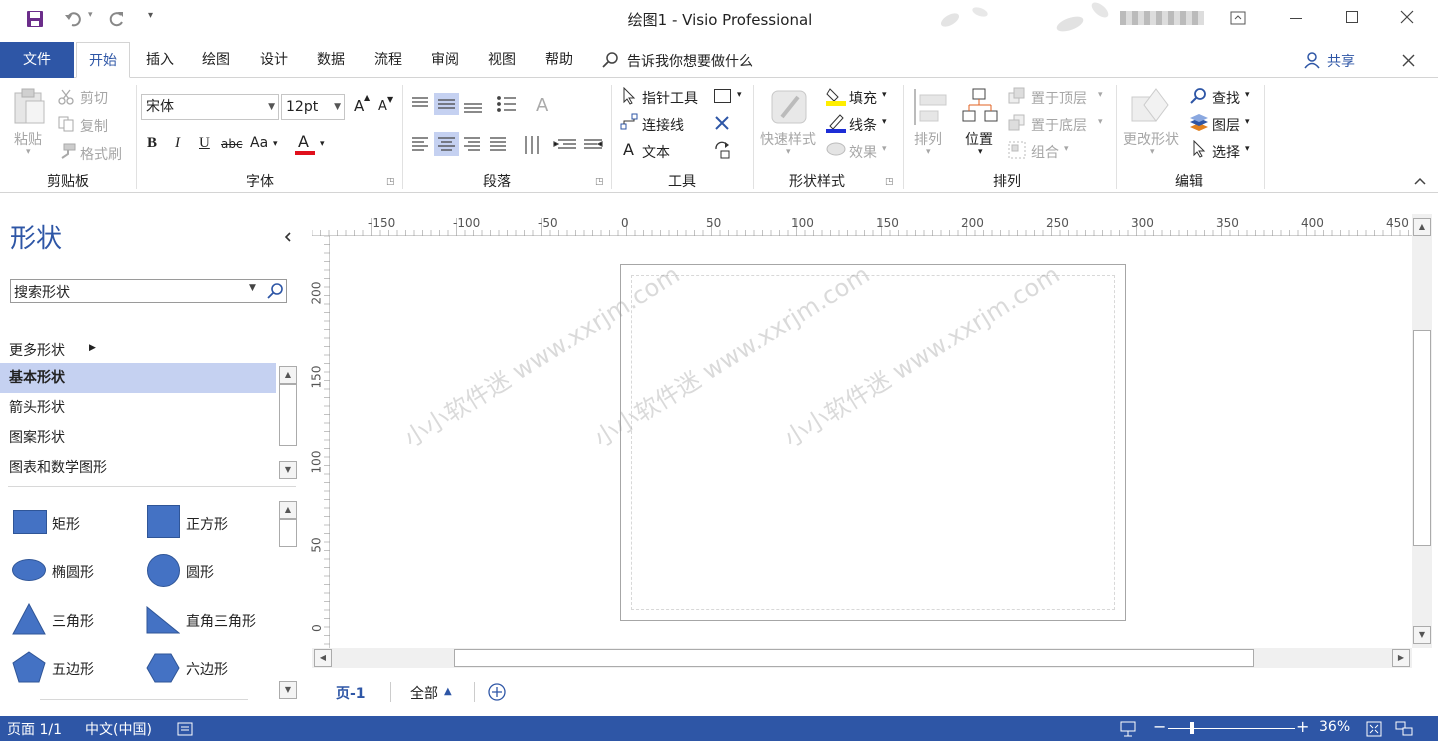 This screenshot has height=741, width=1438. I want to click on page-number-status: 页面 1/1, so click(34, 729).